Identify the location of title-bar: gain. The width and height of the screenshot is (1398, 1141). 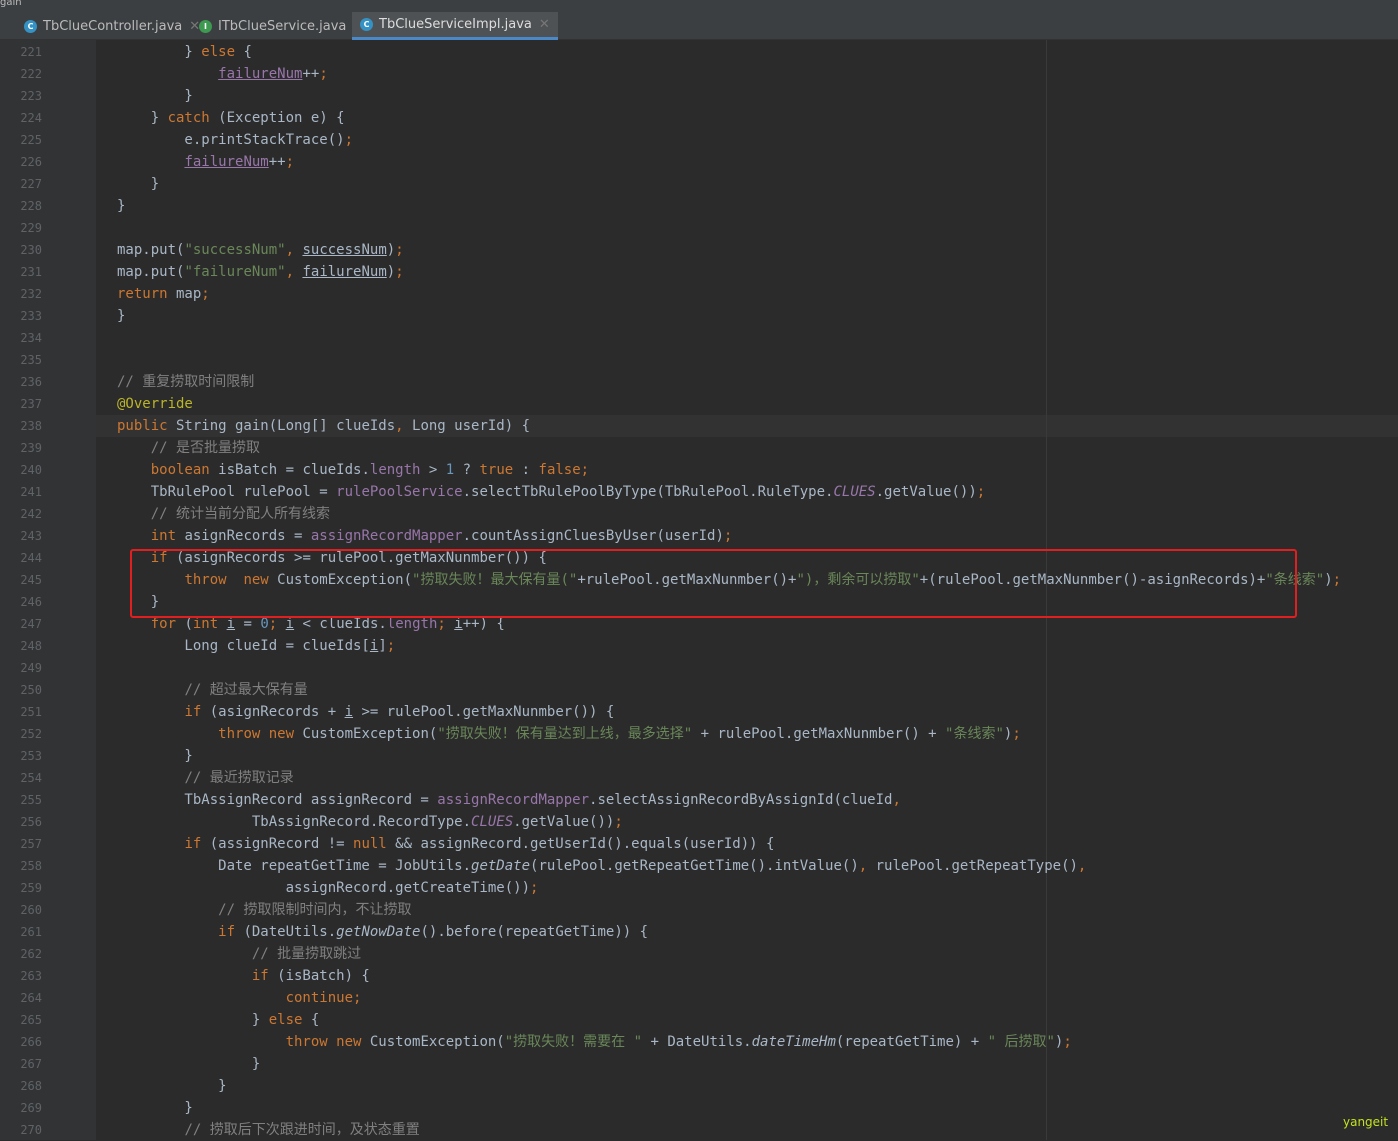
(699, 6).